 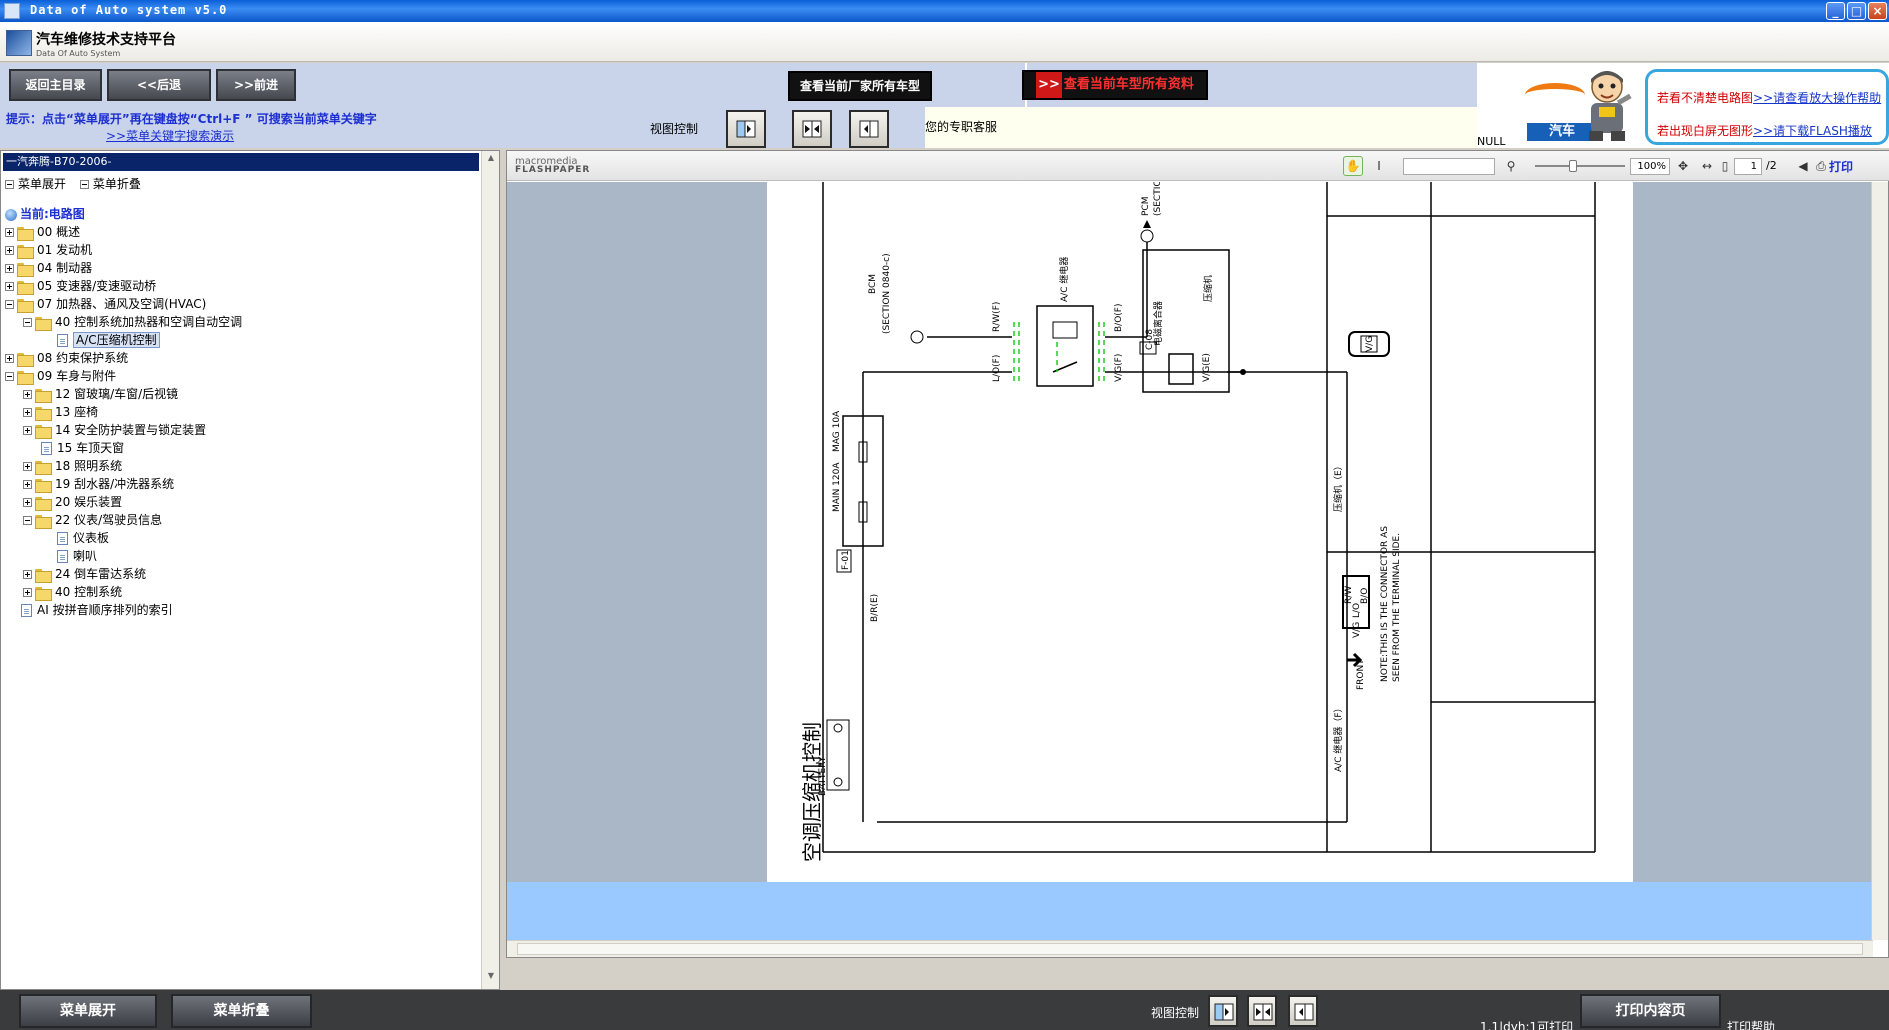 I want to click on zoom-slider, so click(x=1580, y=166).